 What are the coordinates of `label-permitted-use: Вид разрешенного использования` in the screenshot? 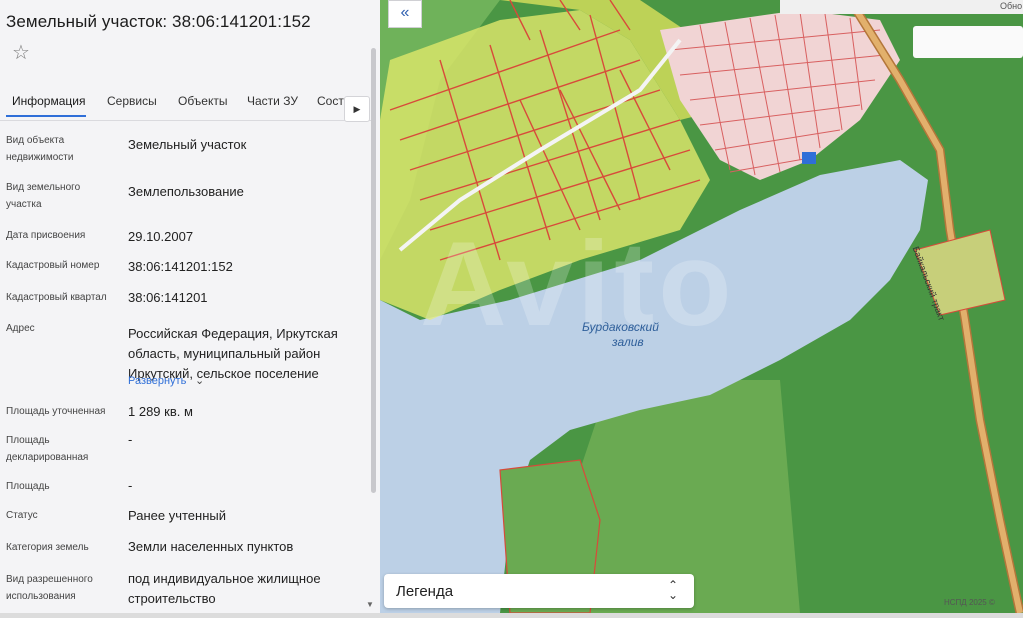 It's located at (49, 588).